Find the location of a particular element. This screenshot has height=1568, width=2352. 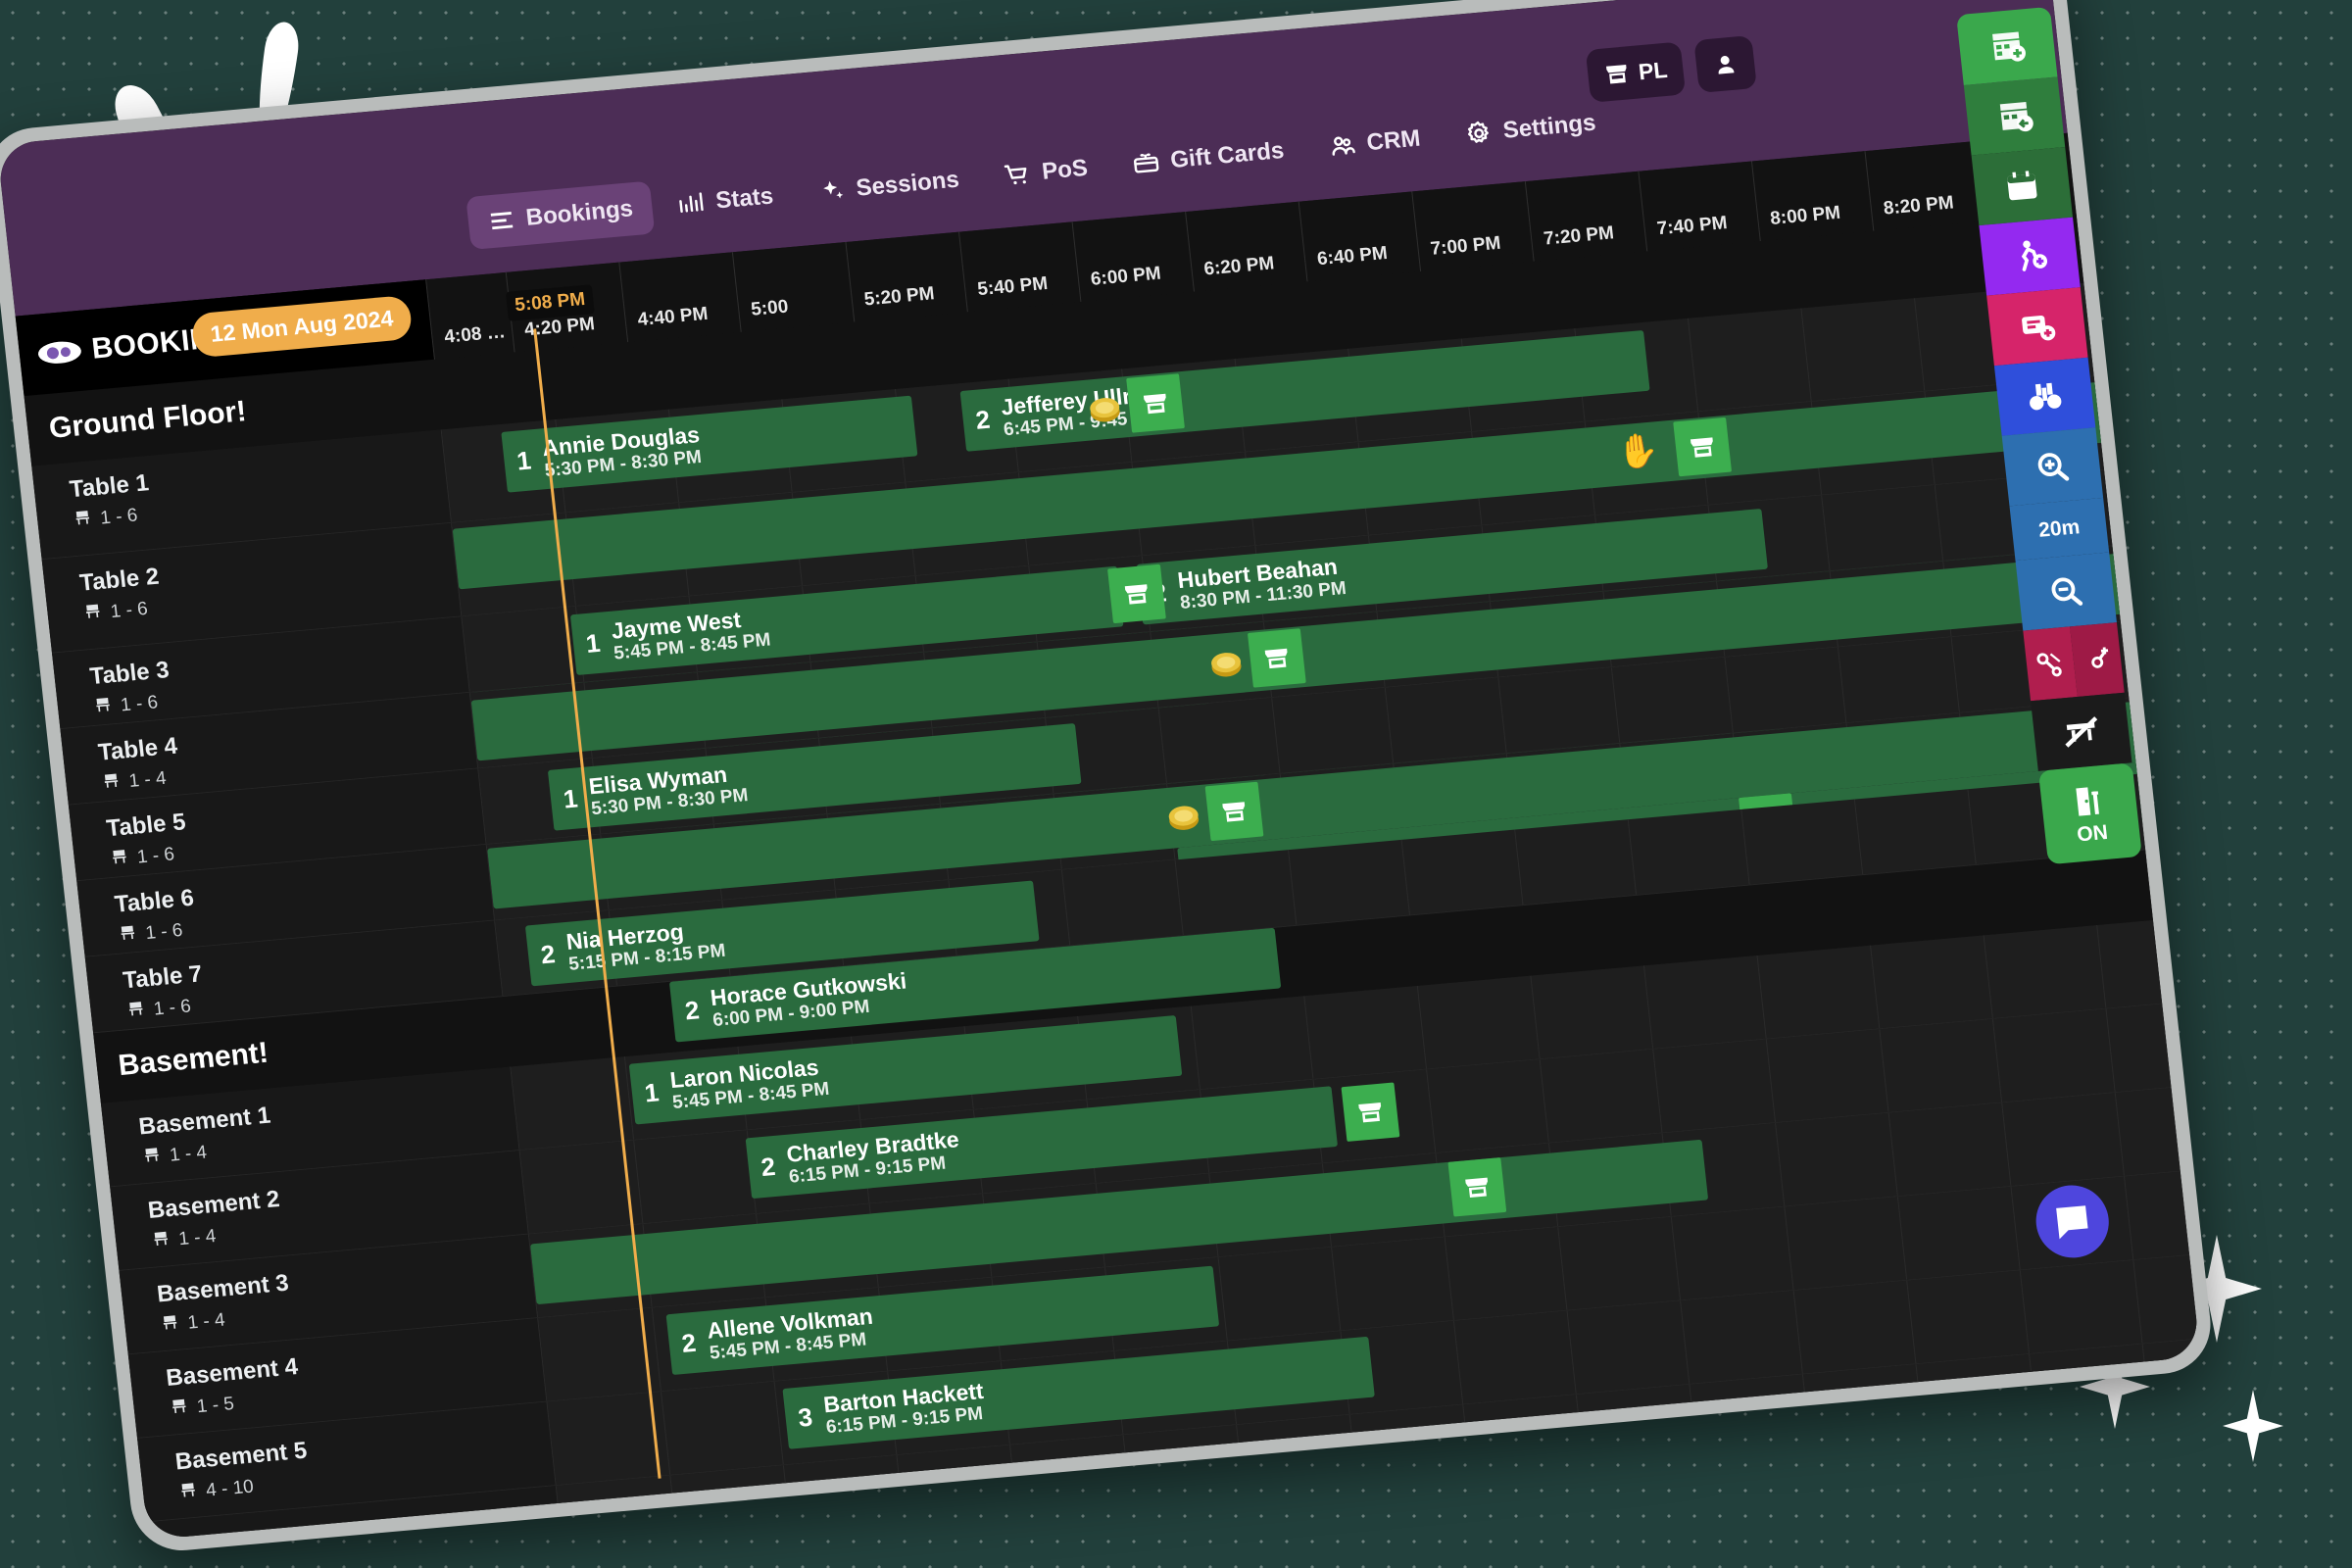

account-button is located at coordinates (1725, 64).